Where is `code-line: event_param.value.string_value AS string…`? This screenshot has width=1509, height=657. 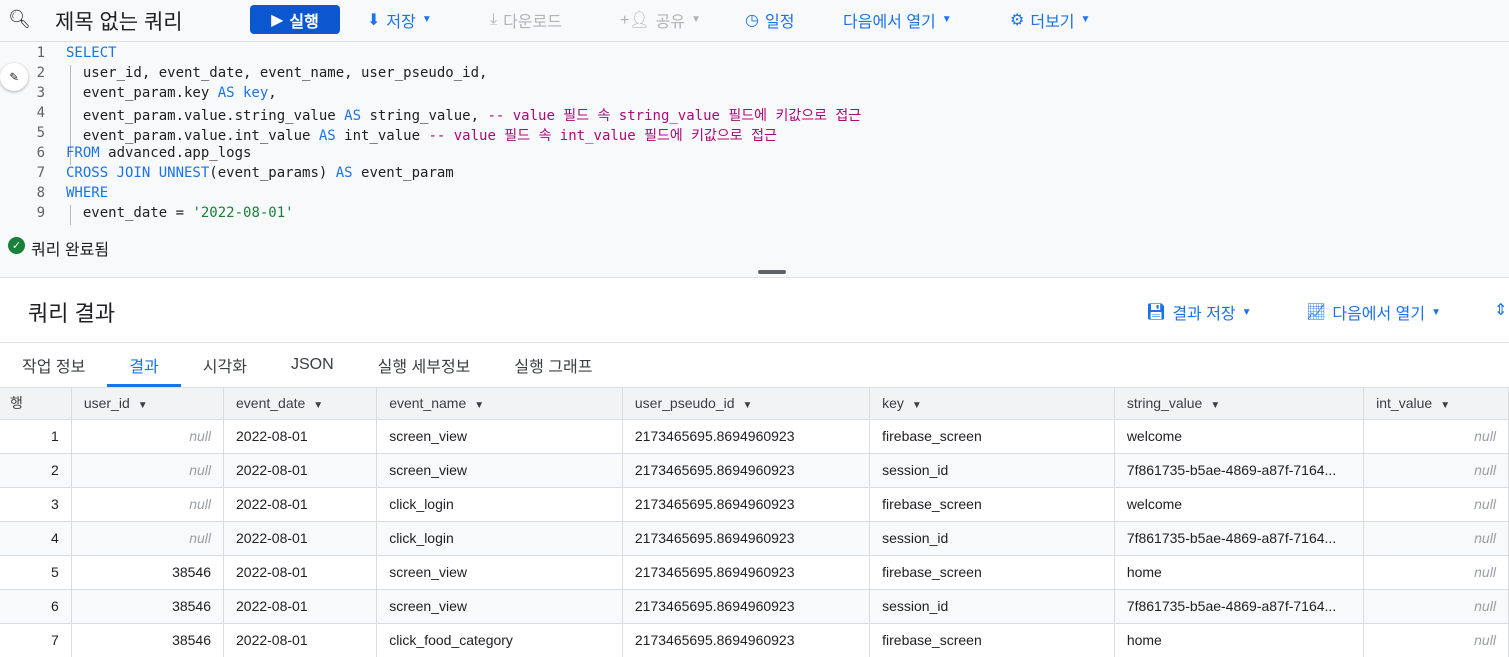
code-line: event_param.value.string_value AS string… is located at coordinates (463, 115).